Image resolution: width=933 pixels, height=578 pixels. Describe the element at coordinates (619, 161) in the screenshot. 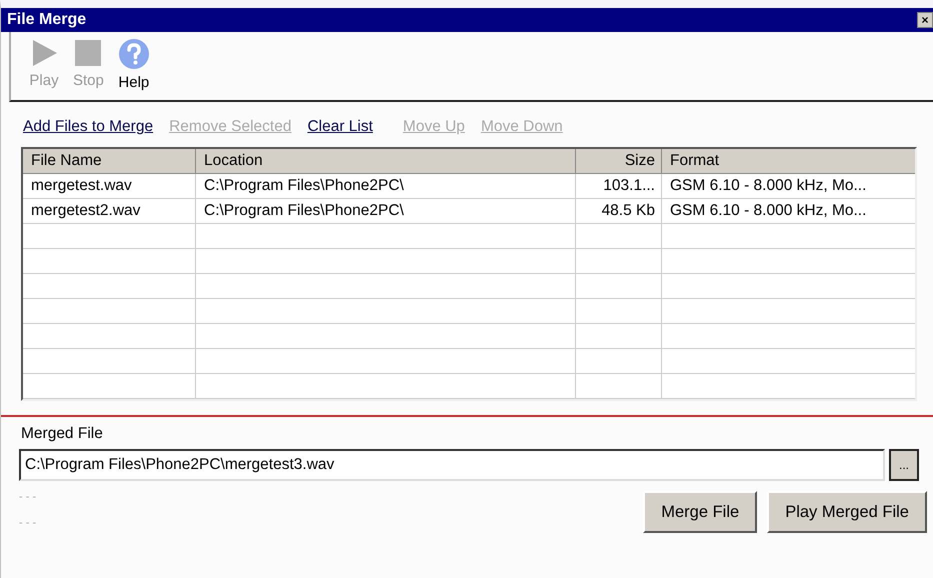

I see `column-header: Size` at that location.